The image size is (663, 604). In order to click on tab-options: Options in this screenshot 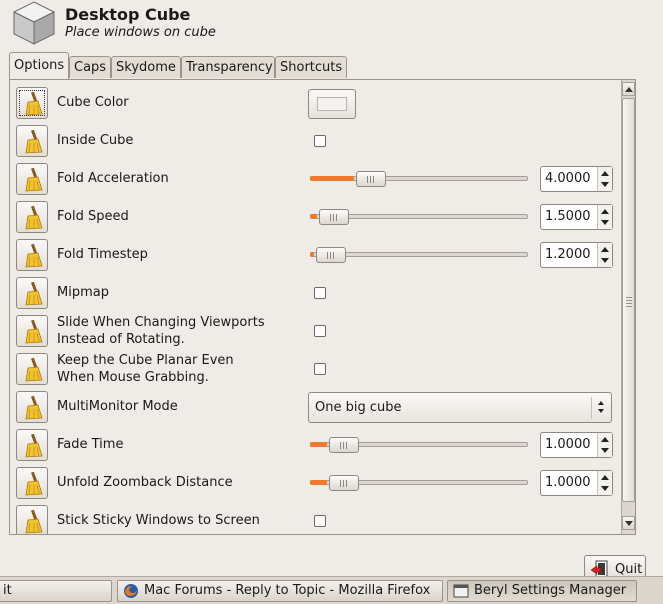, I will do `click(39, 65)`.